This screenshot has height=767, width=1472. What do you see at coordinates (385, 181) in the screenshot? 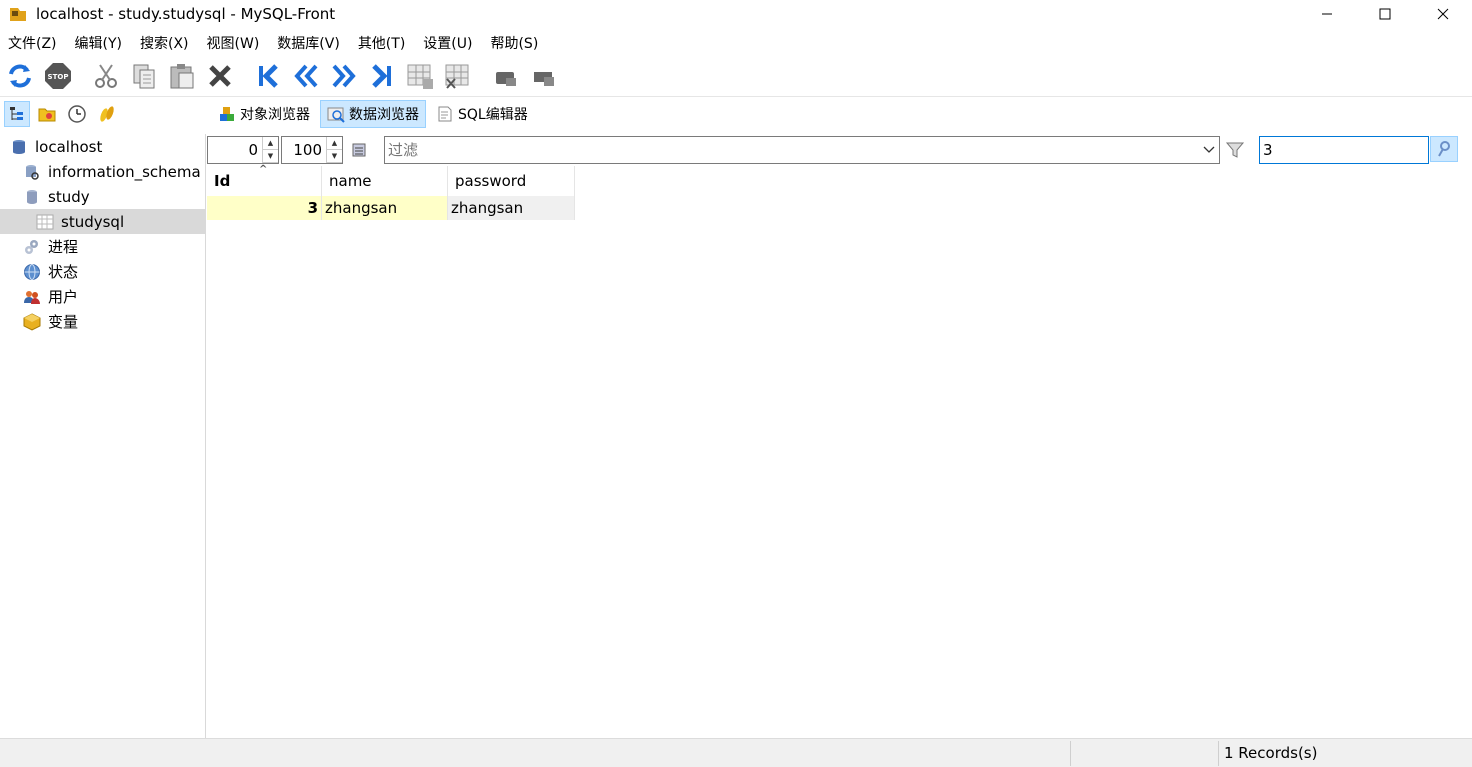
I see `column-header-name: name` at bounding box center [385, 181].